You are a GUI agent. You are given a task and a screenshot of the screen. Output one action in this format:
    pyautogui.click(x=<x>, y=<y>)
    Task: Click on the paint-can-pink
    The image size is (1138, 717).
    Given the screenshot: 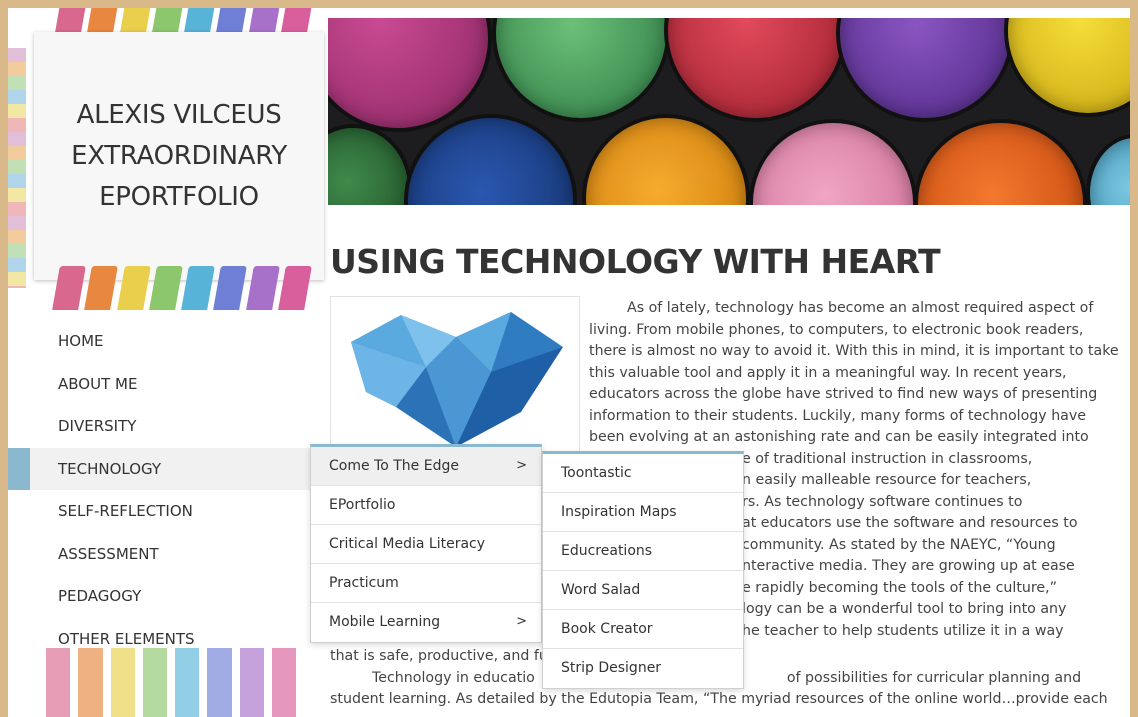 What is the action you would take?
    pyautogui.click(x=833, y=164)
    